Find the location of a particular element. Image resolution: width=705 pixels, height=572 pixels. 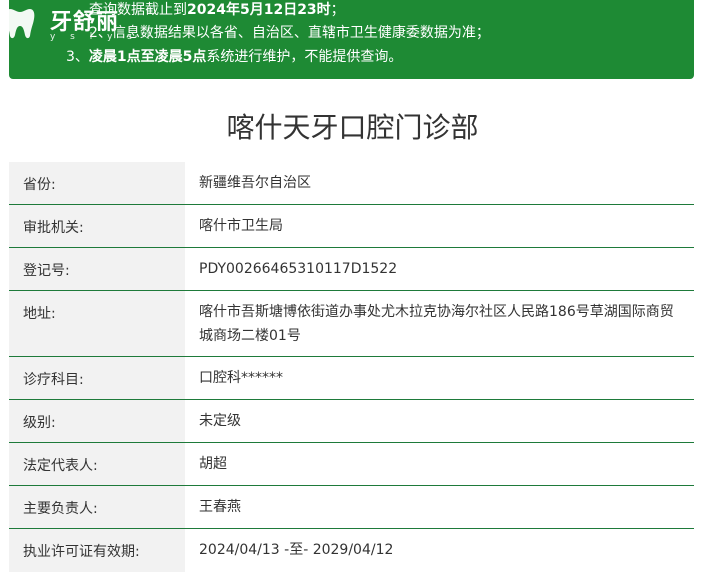

row-label-cell: 登记号: is located at coordinates (97, 269).